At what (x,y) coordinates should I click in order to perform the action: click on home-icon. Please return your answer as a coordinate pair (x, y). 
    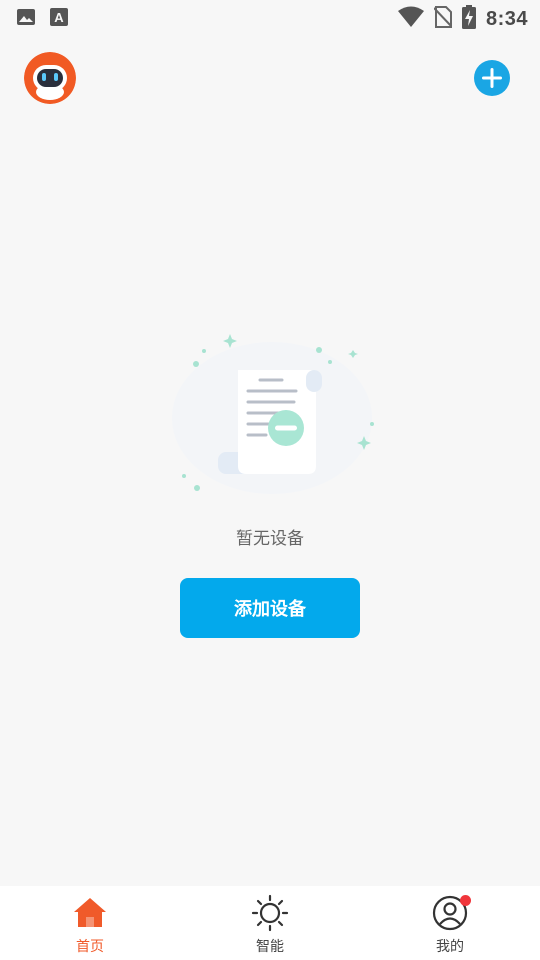
    Looking at the image, I should click on (90, 913).